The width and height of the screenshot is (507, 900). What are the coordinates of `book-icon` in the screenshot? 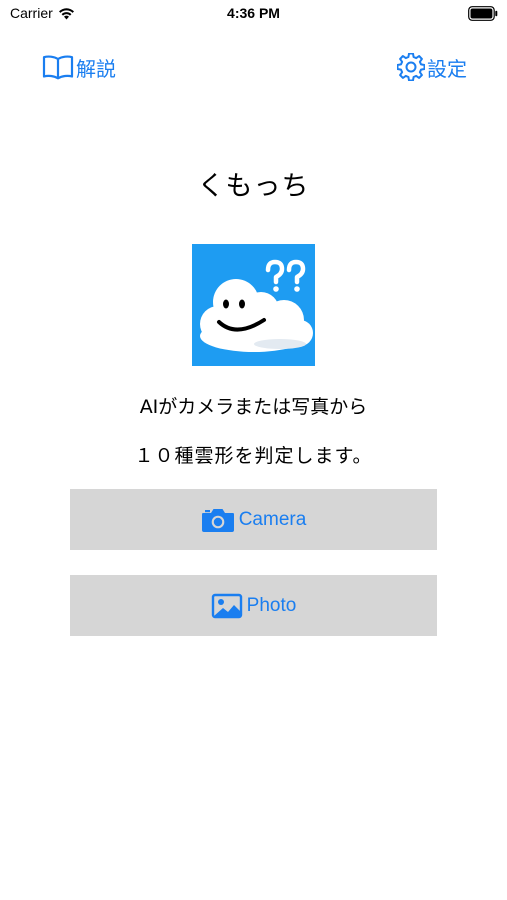 It's located at (58, 67).